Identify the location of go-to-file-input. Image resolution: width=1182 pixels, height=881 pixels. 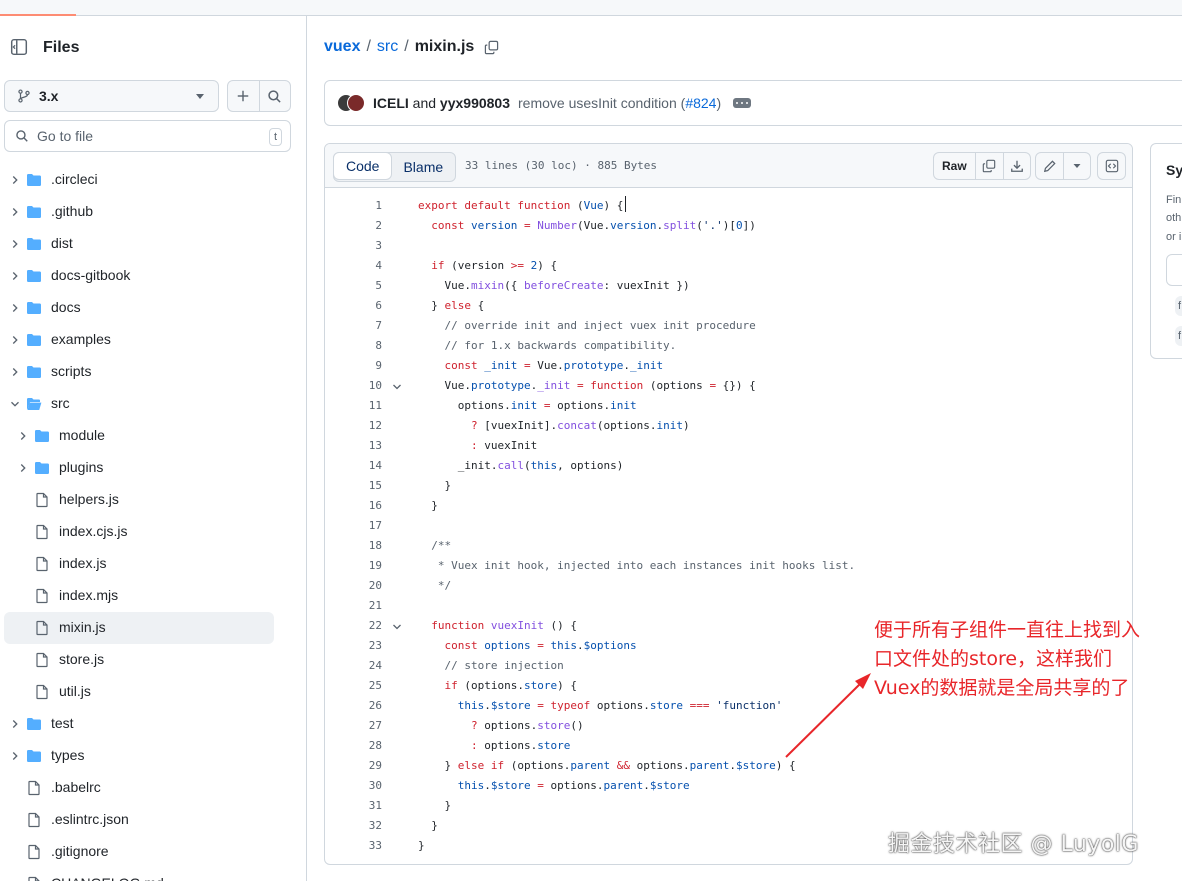
(147, 136).